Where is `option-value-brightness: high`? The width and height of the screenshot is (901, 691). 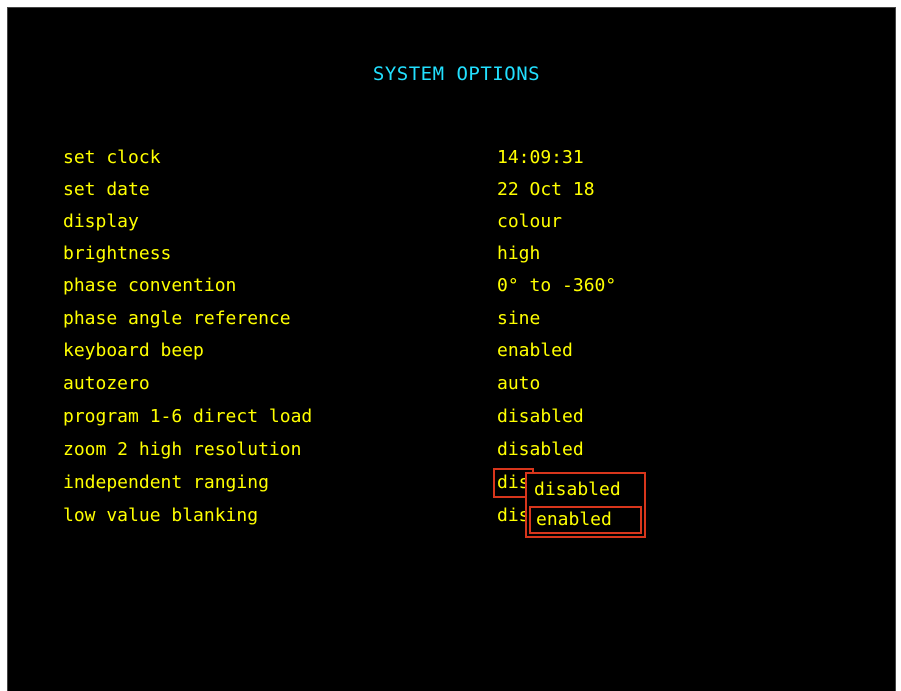
option-value-brightness: high is located at coordinates (518, 254).